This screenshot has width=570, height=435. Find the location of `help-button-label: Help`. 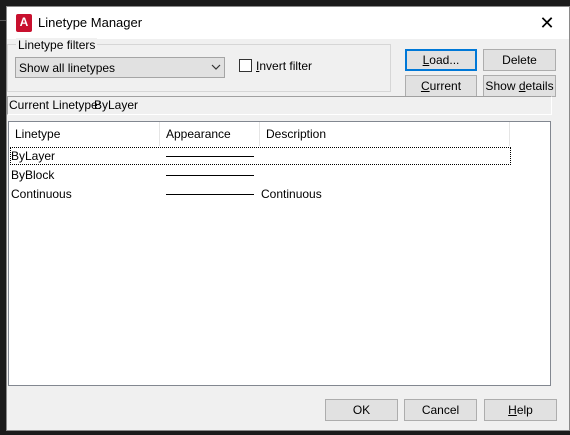

help-button-label: Help is located at coordinates (520, 410).